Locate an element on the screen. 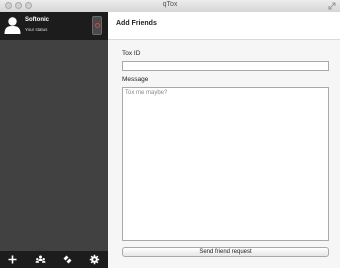  fullscreen-icon is located at coordinates (332, 6).